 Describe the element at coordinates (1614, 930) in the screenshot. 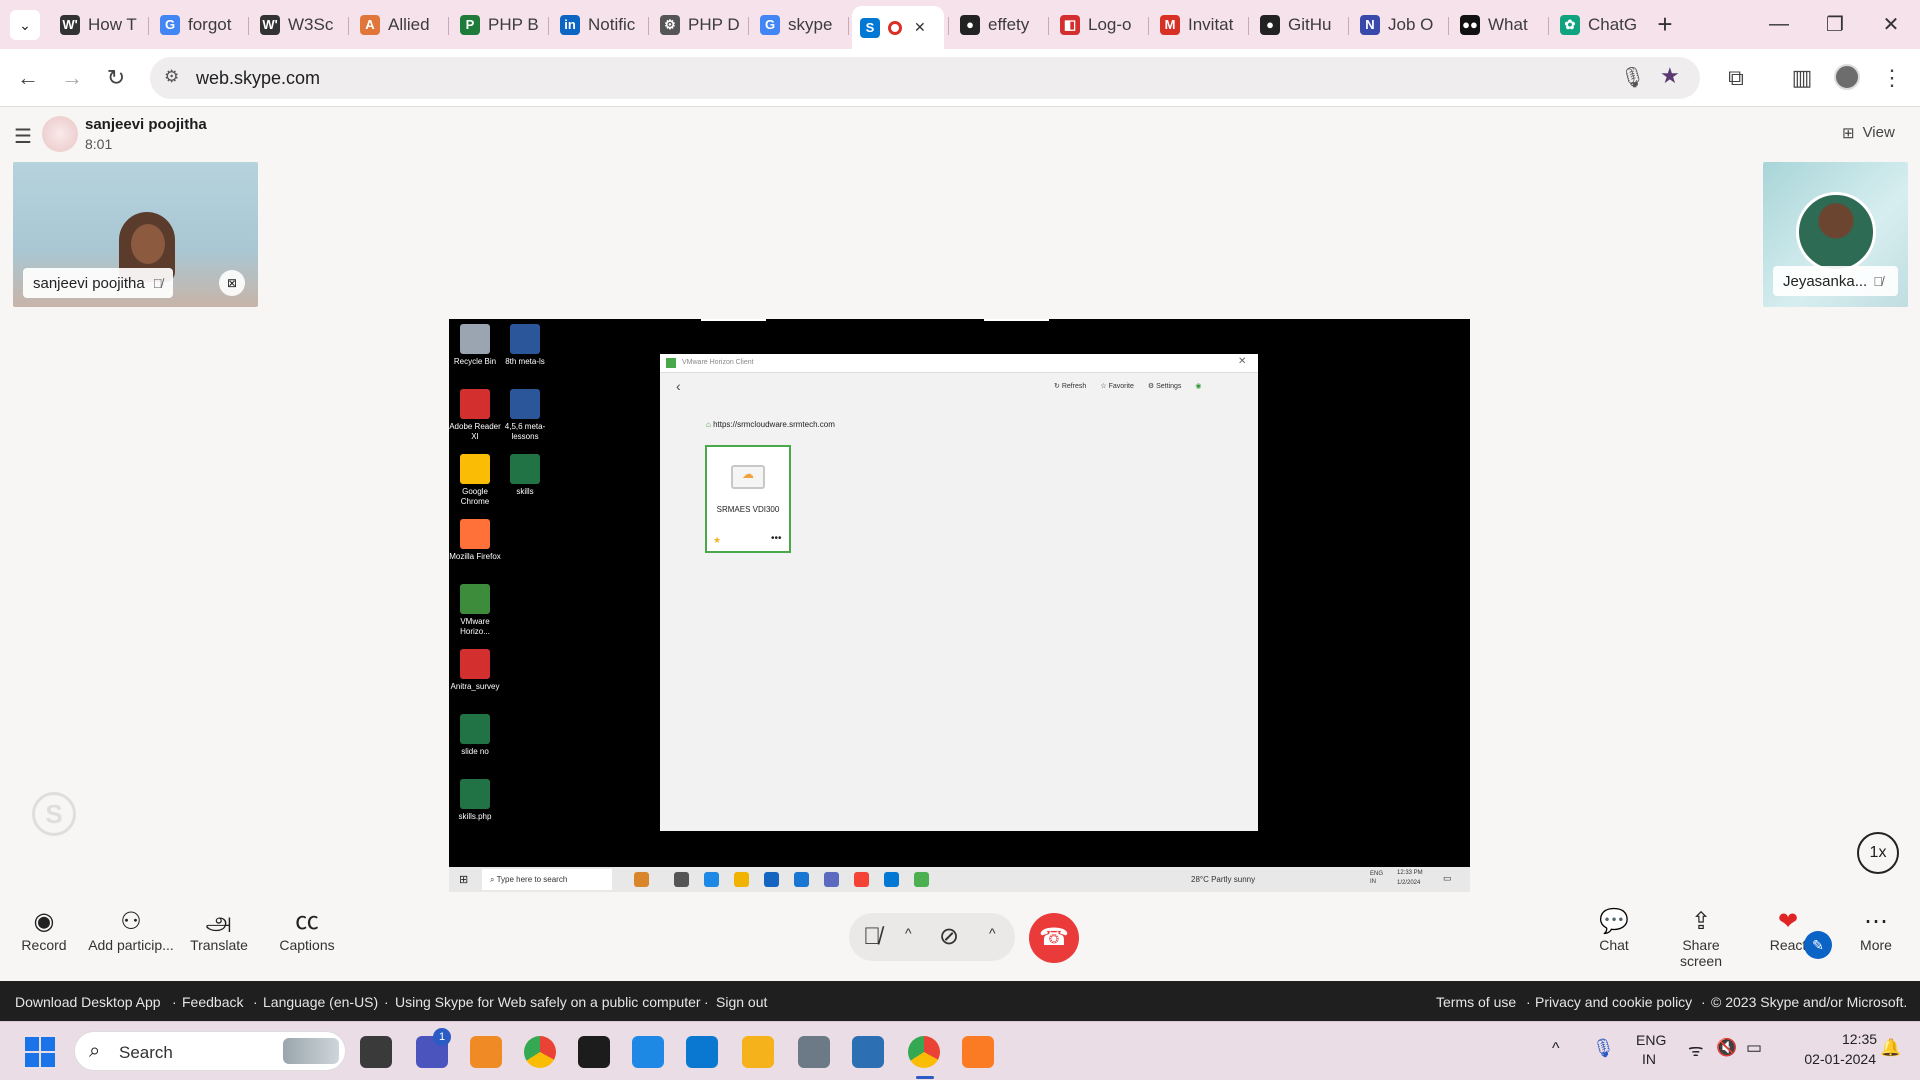

I see `chat-button: 💬 Chat` at that location.